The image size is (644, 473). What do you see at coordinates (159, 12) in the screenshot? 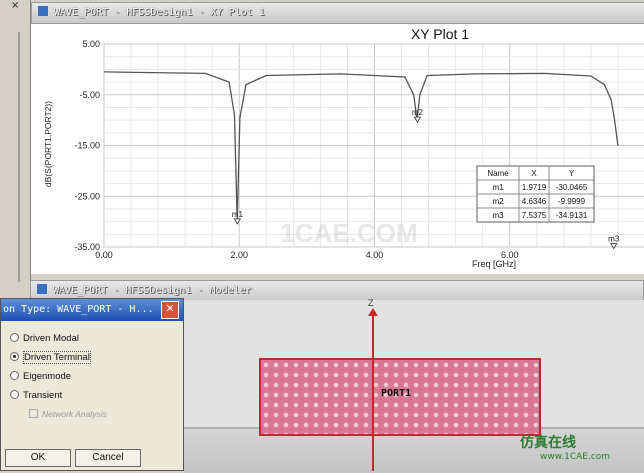
I see `plot-window-title: WAVE_PORT - HFSSDesign1 - XY Plot 1` at bounding box center [159, 12].